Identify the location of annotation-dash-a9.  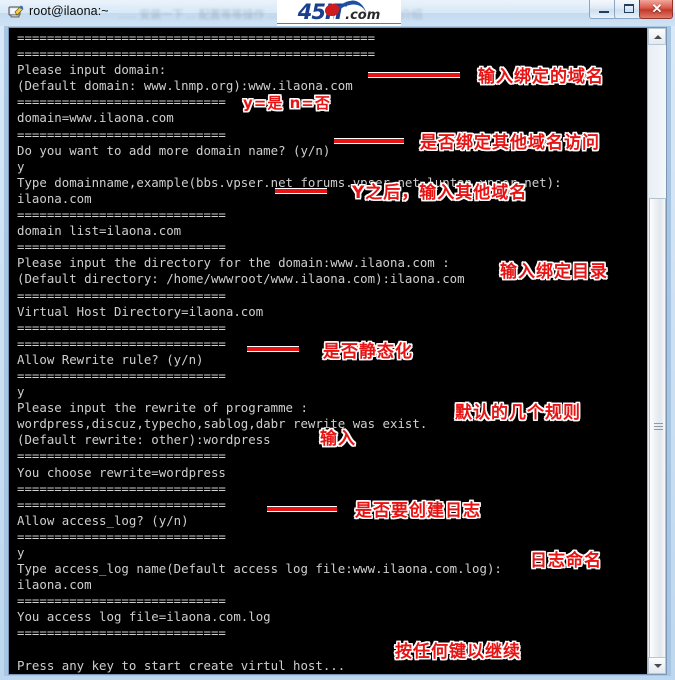
(302, 509).